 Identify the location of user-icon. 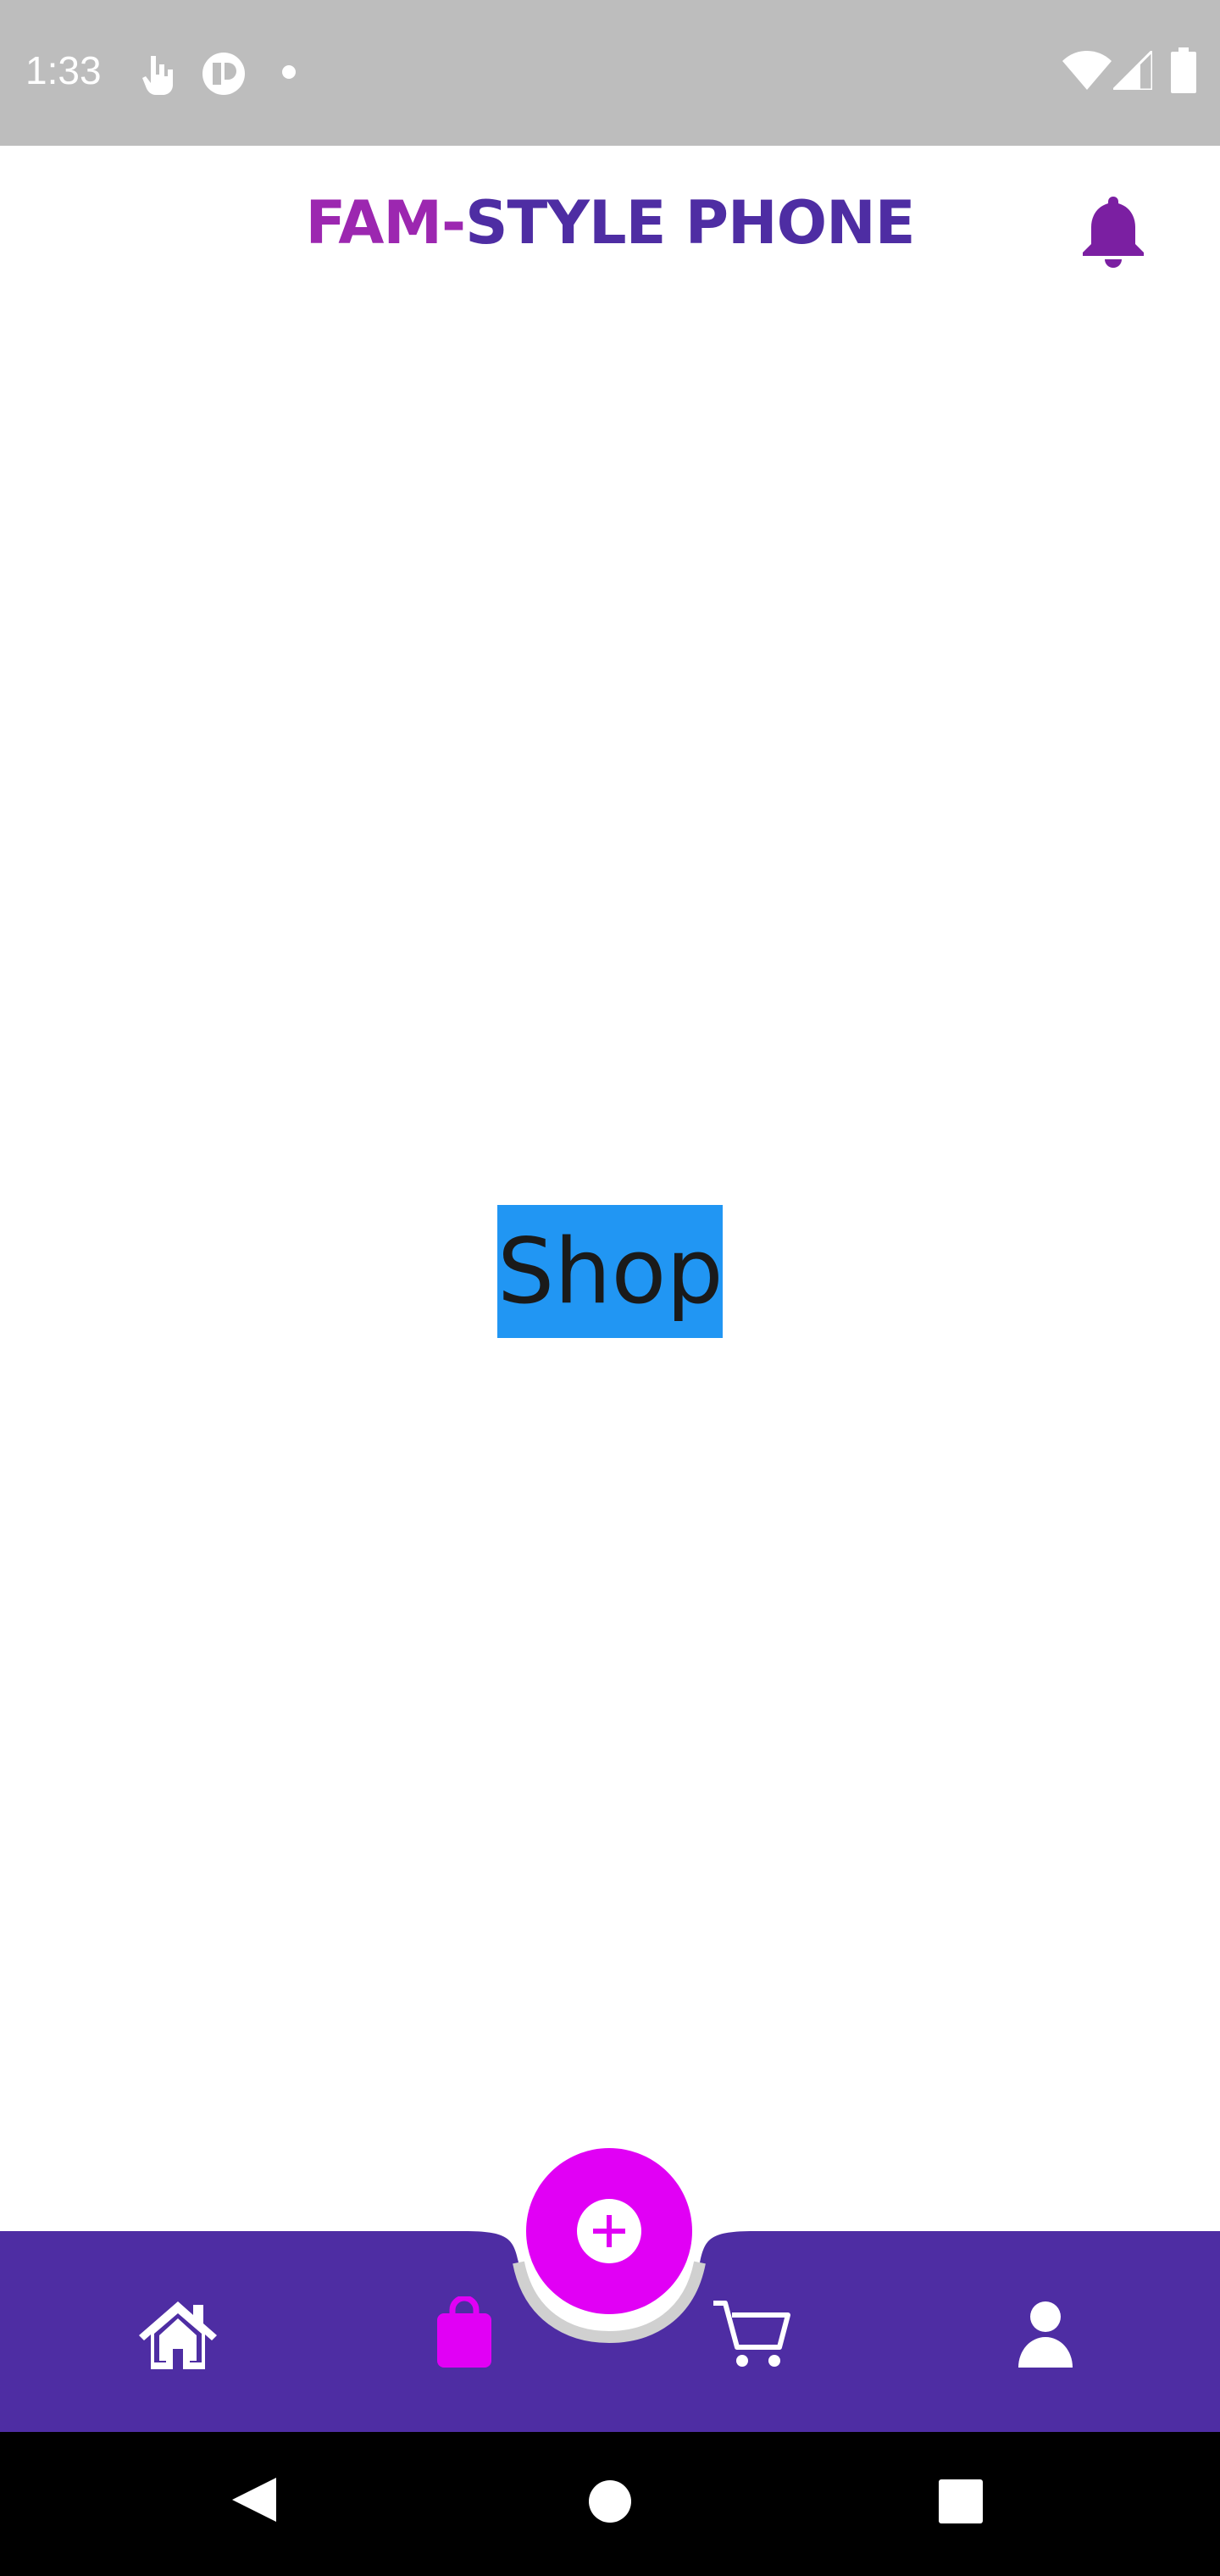
(1045, 2334).